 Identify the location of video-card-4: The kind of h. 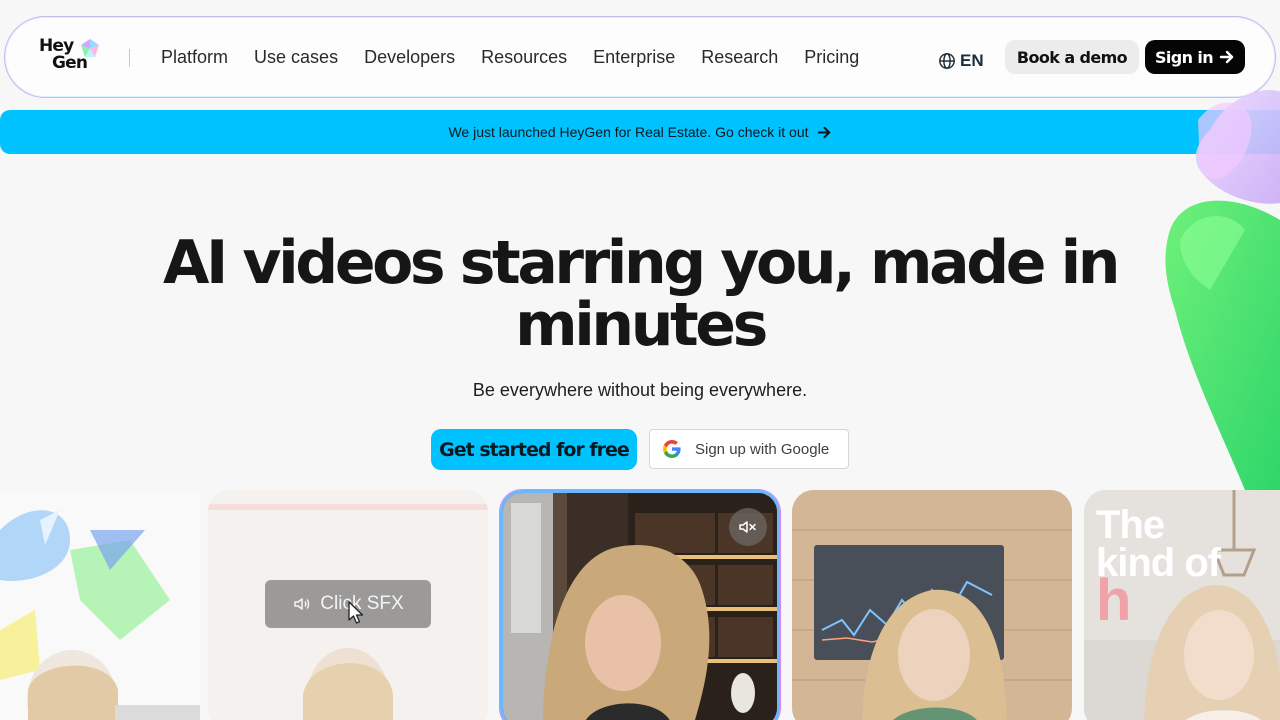
(1182, 605).